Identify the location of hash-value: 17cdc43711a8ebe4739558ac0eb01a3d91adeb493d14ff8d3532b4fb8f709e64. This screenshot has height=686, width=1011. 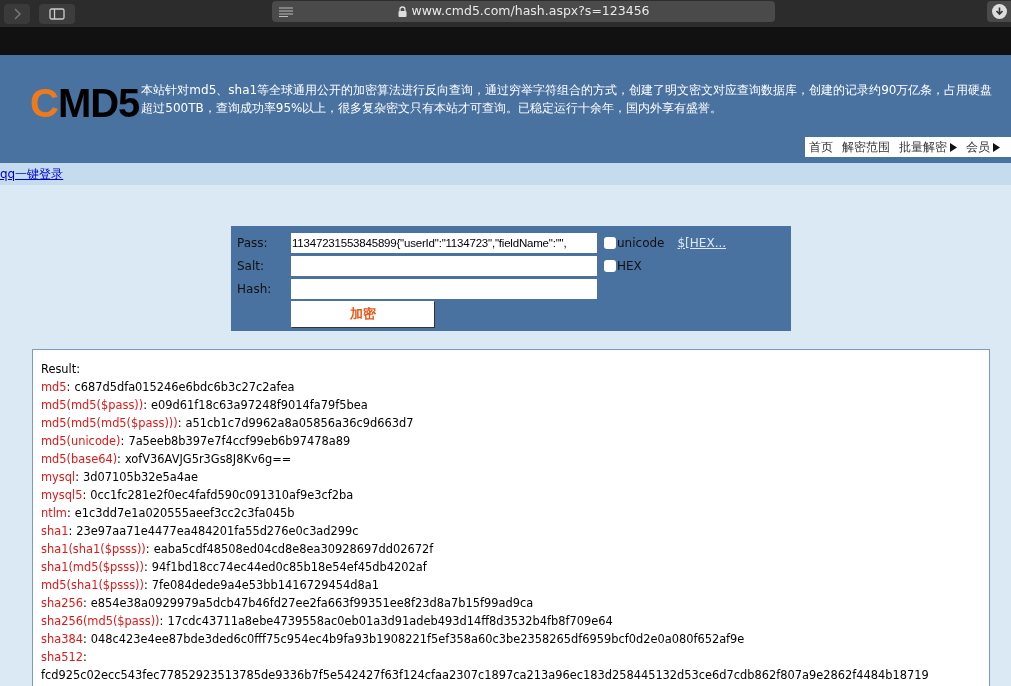
(390, 621).